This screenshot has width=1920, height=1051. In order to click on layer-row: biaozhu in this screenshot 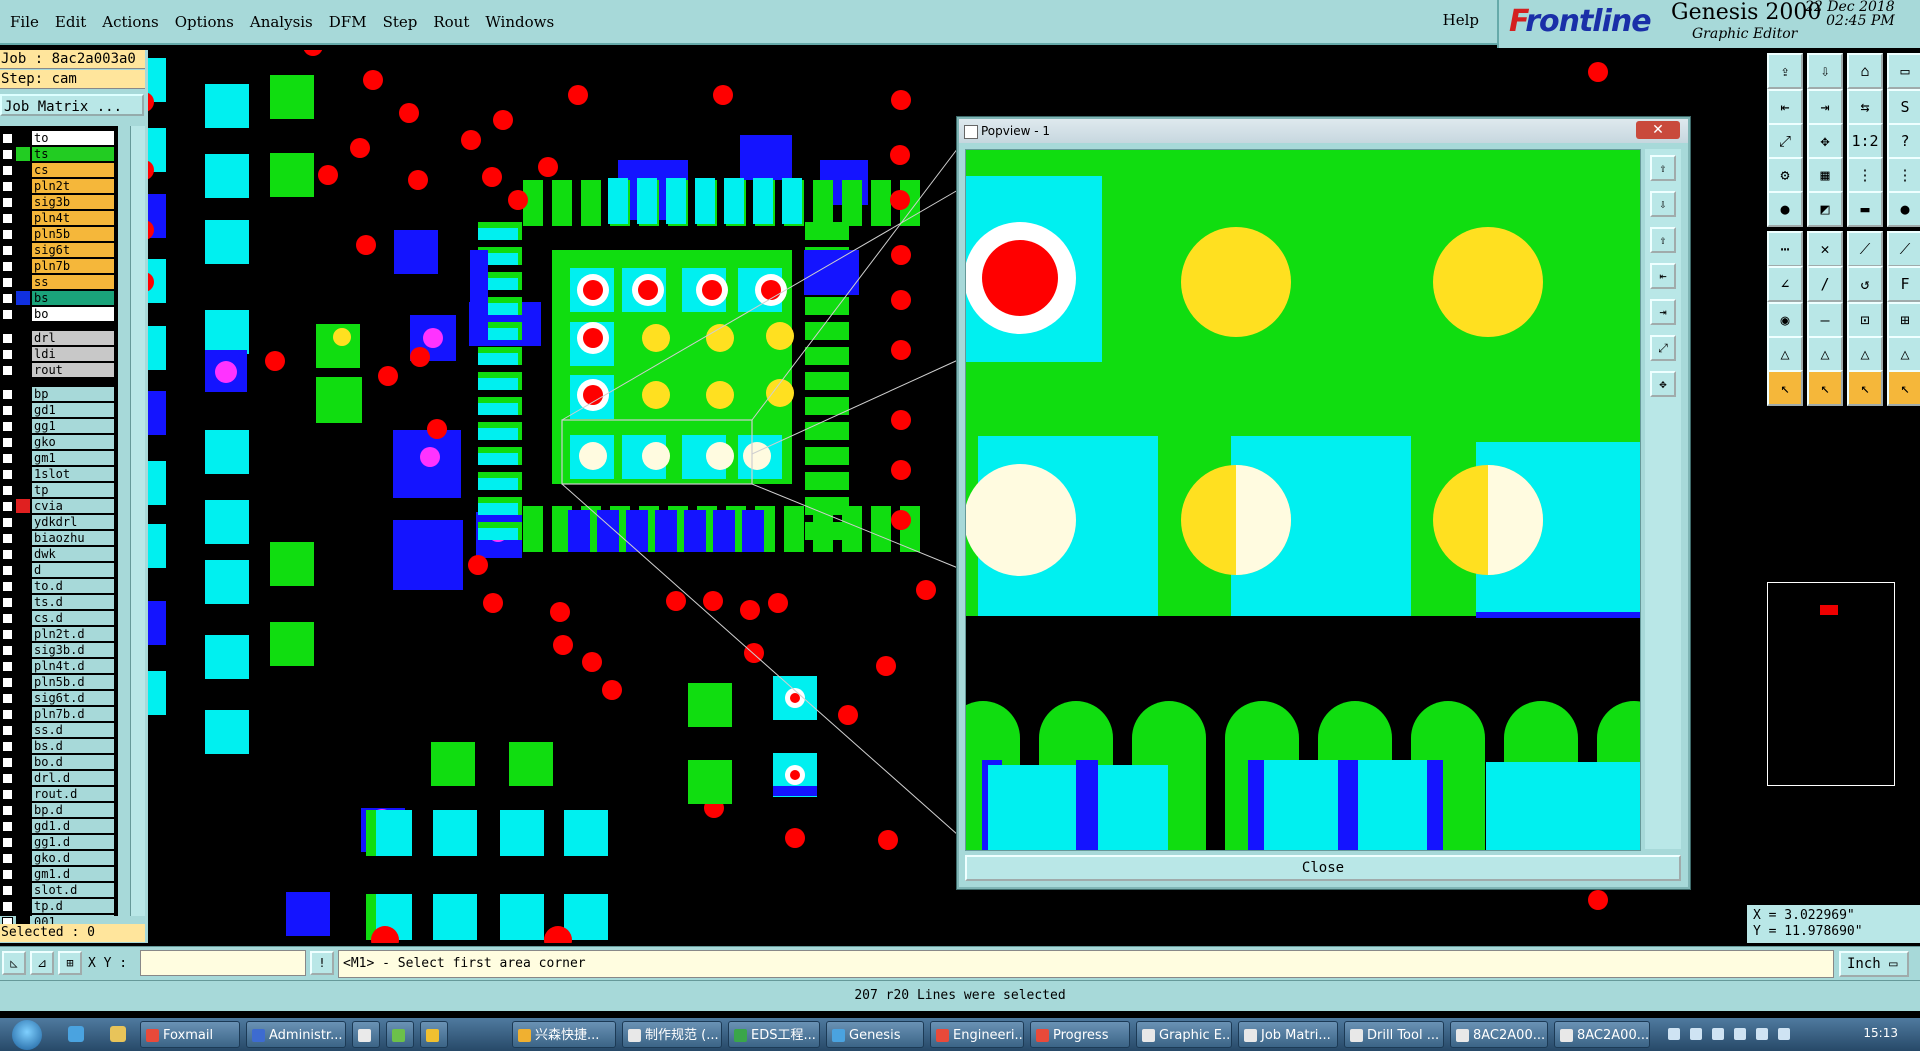, I will do `click(59, 538)`.